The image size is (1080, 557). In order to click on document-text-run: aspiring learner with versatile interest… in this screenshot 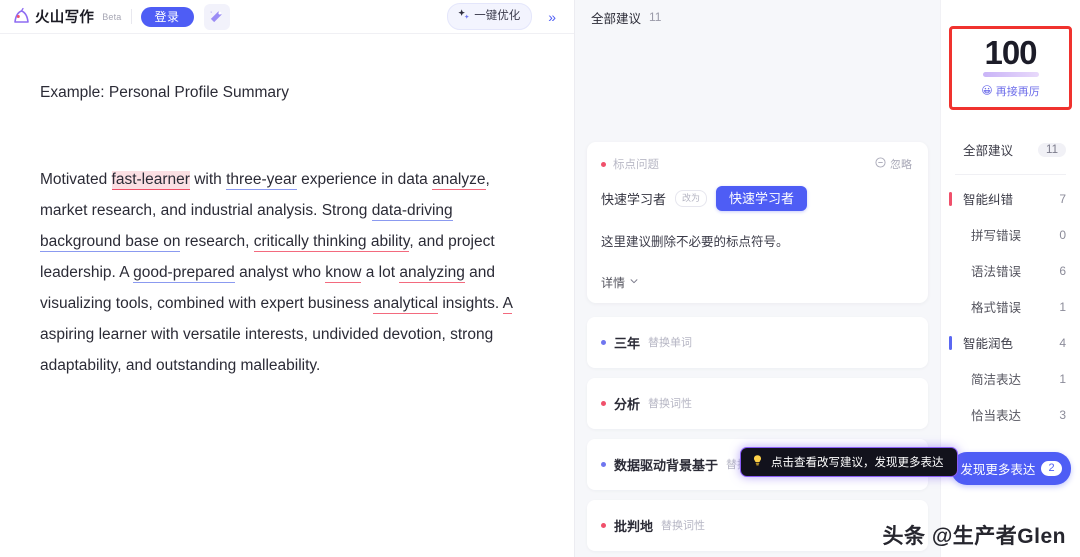, I will do `click(267, 349)`.